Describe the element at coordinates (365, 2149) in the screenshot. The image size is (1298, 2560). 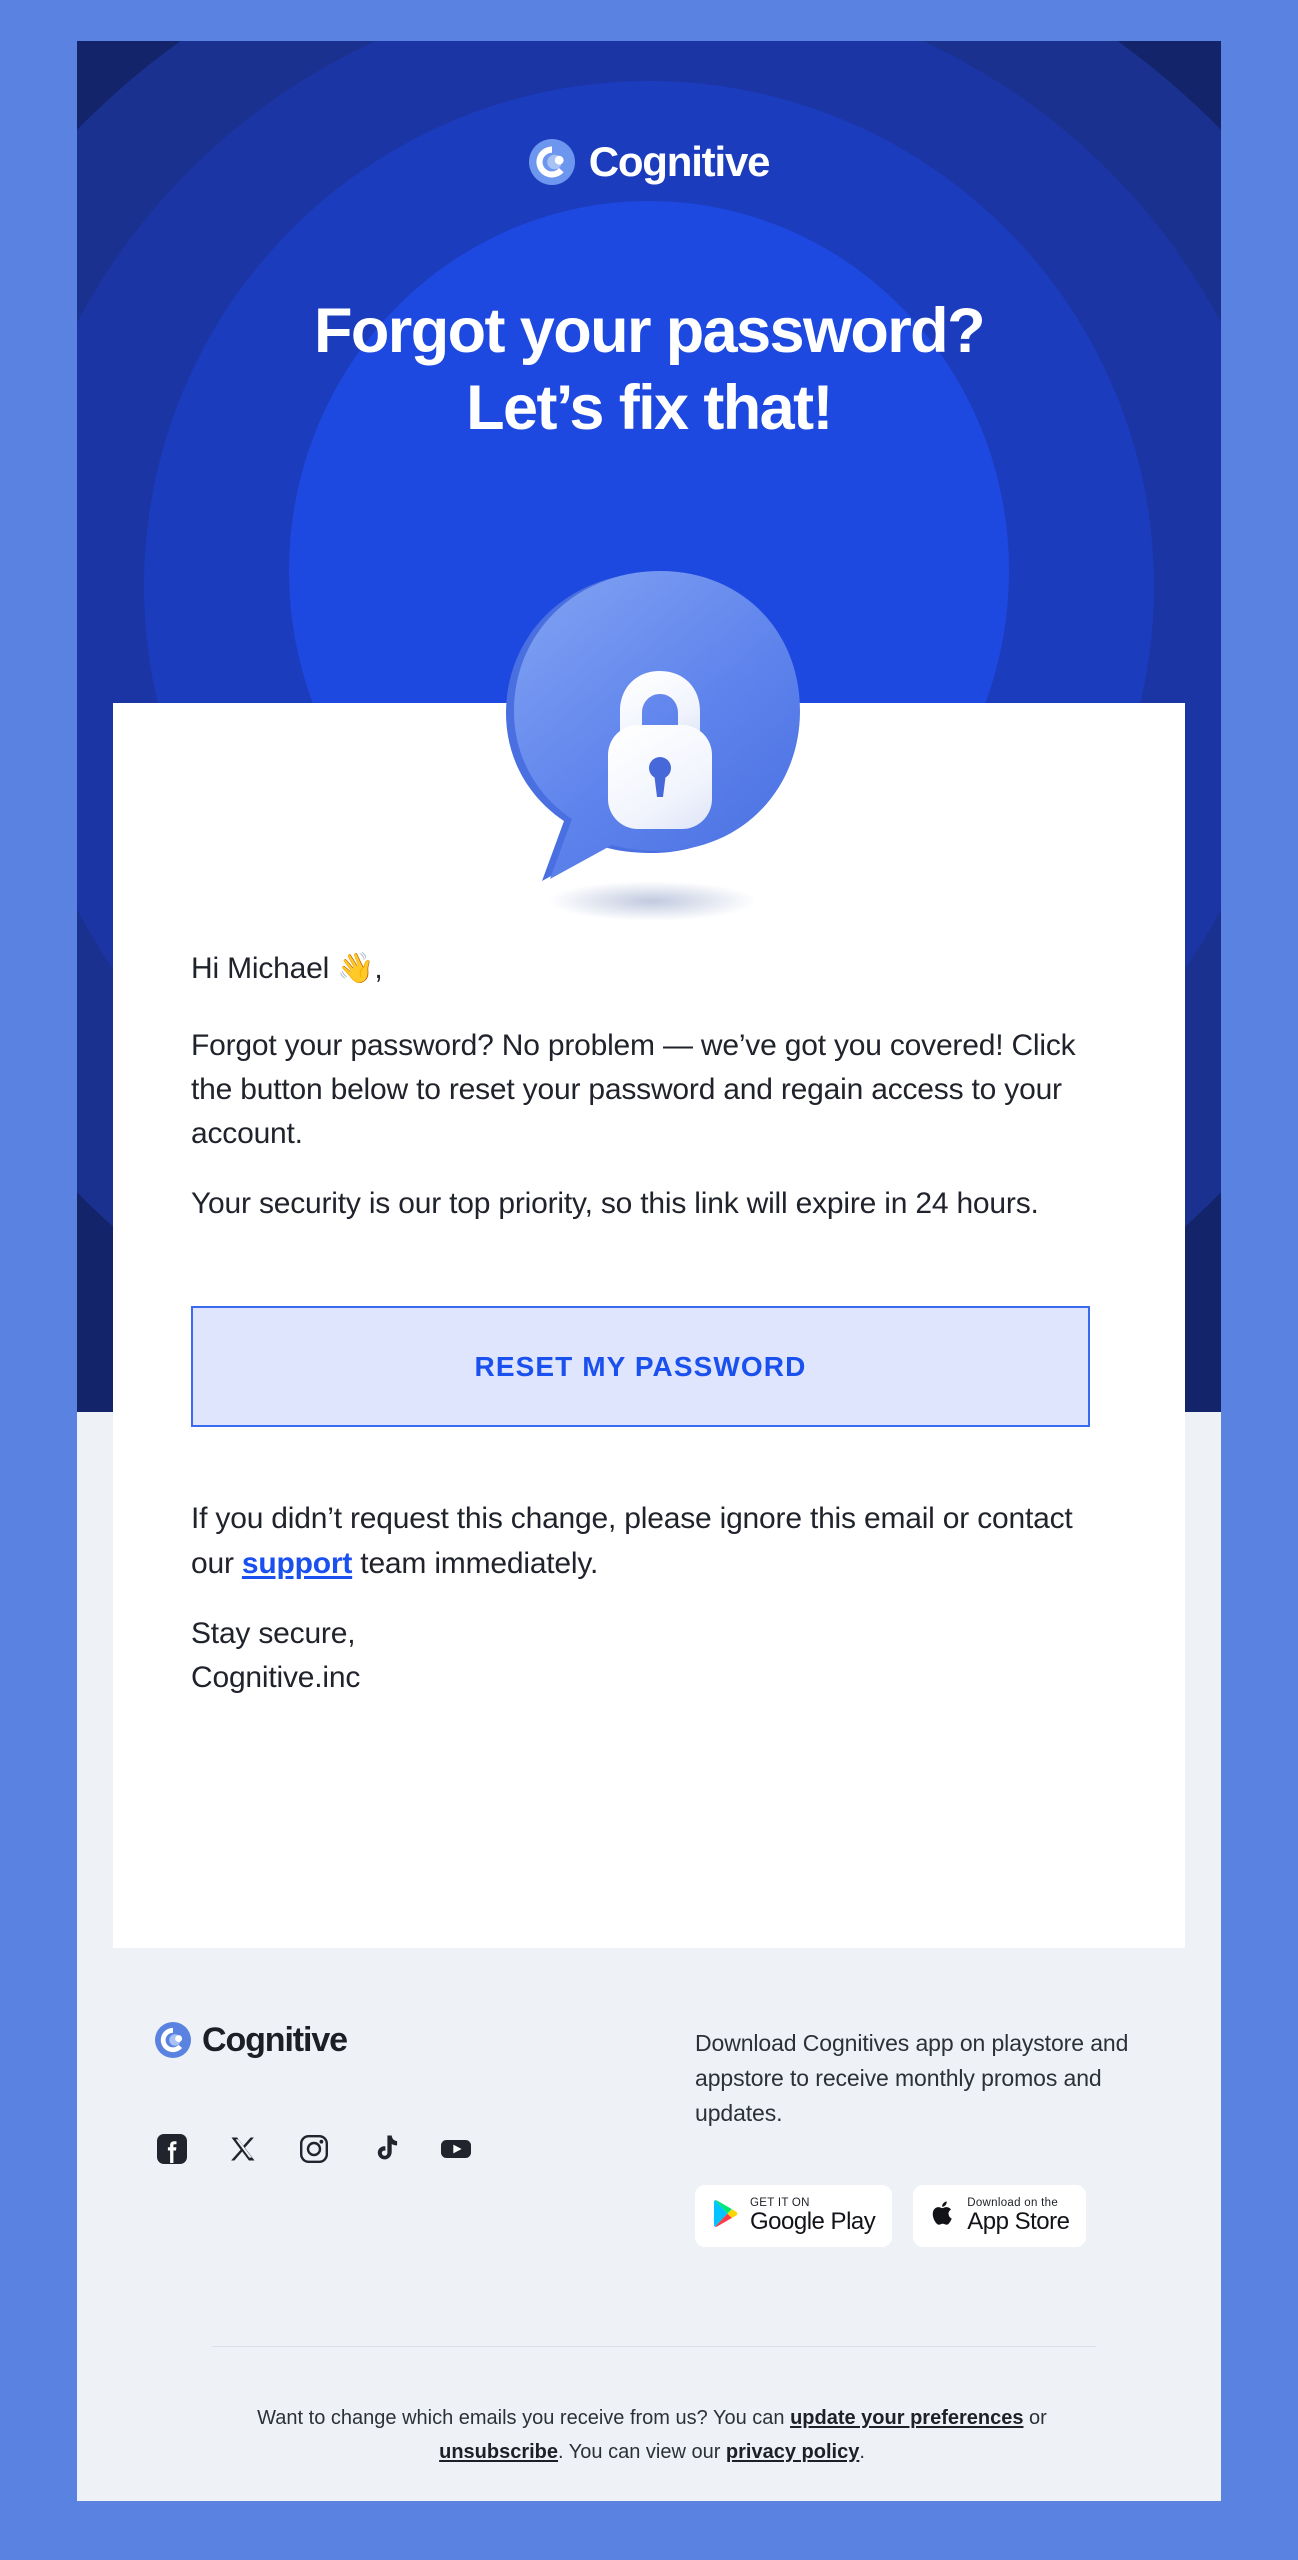
I see `social-links` at that location.